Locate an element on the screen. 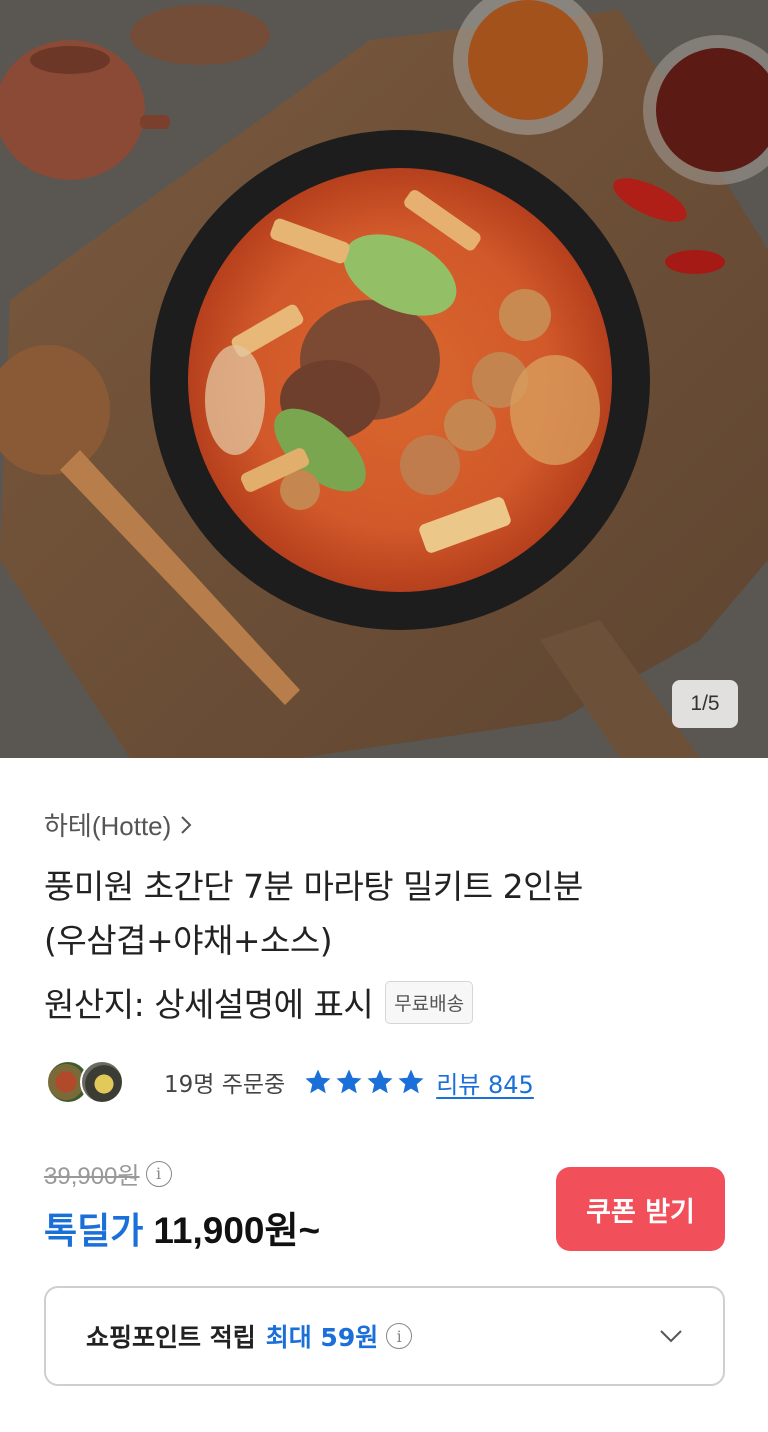 Image resolution: width=768 pixels, height=1432 pixels. deal-price-row: 톡딜가 11,900원~ is located at coordinates (182, 1227).